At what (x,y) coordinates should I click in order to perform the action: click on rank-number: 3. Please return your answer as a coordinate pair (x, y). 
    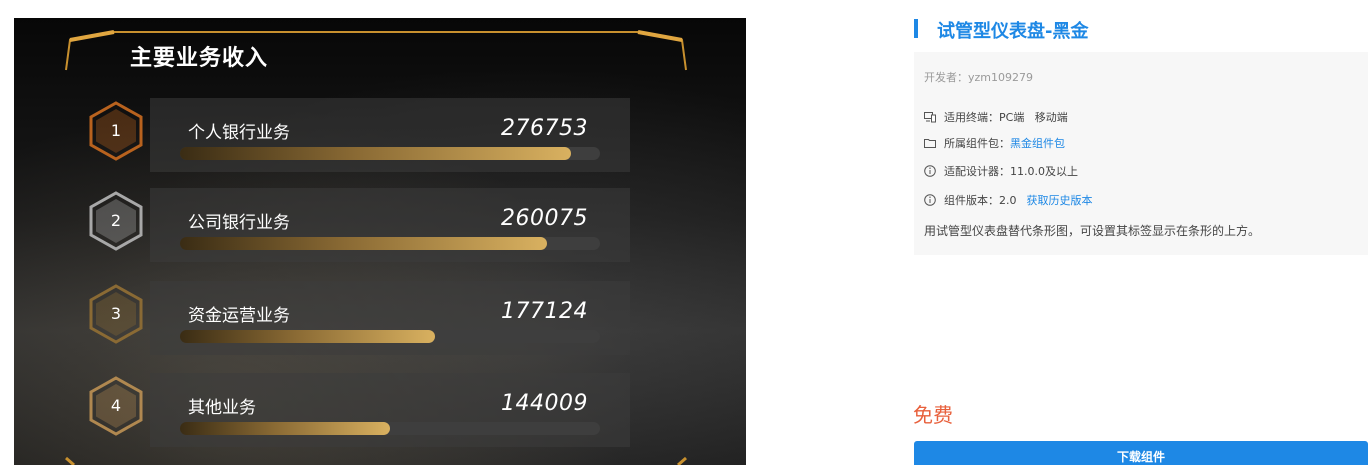
    Looking at the image, I should click on (116, 313).